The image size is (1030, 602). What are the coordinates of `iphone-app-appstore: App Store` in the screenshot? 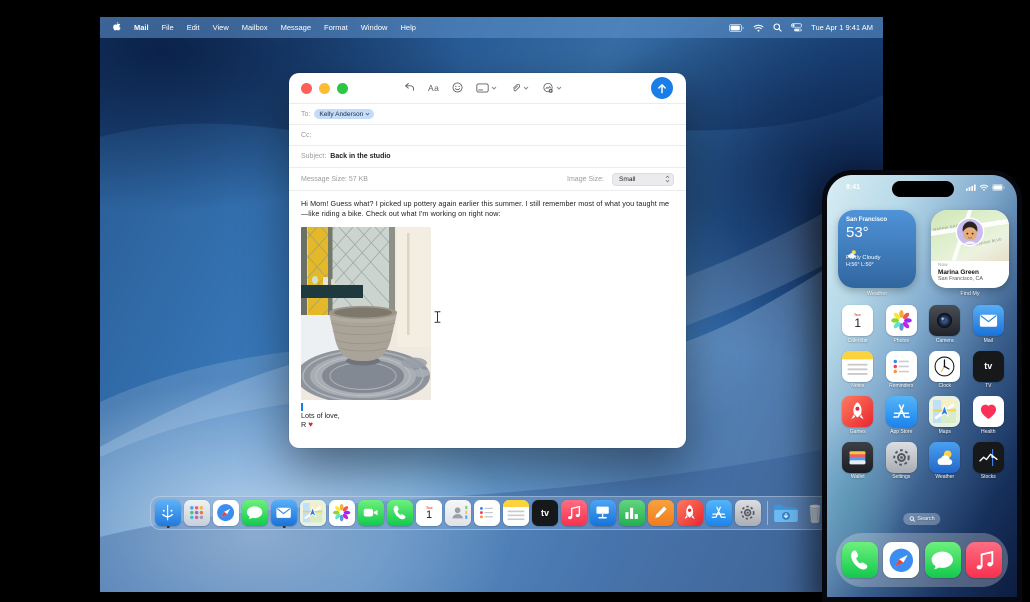 It's located at (901, 415).